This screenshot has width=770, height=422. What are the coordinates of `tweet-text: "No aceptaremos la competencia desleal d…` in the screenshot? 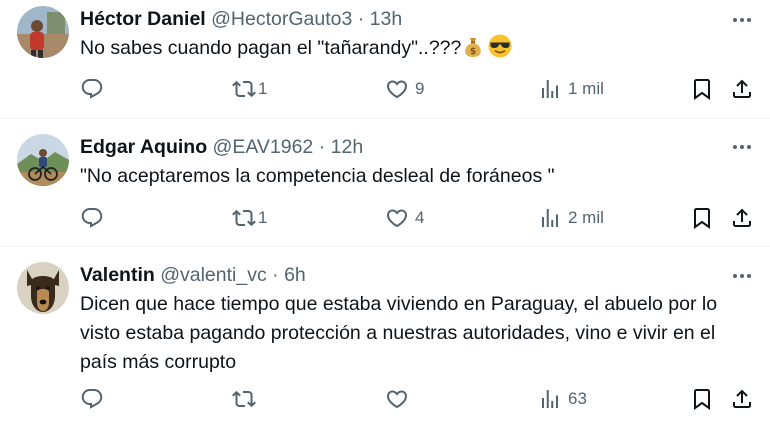 It's located at (317, 176).